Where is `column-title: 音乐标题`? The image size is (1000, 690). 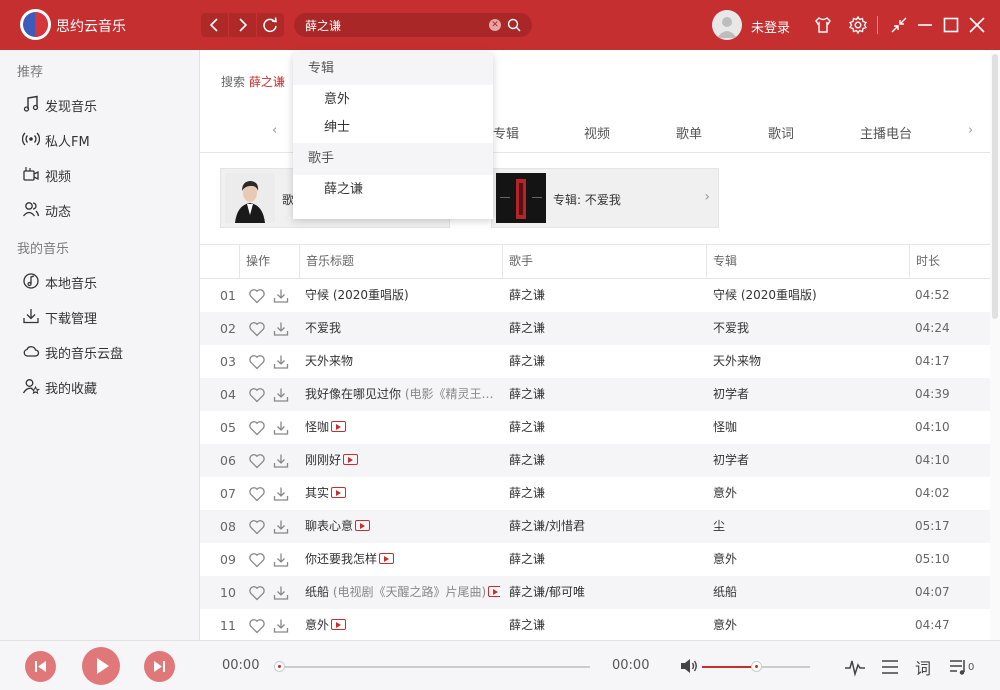
column-title: 音乐标题 is located at coordinates (400, 261).